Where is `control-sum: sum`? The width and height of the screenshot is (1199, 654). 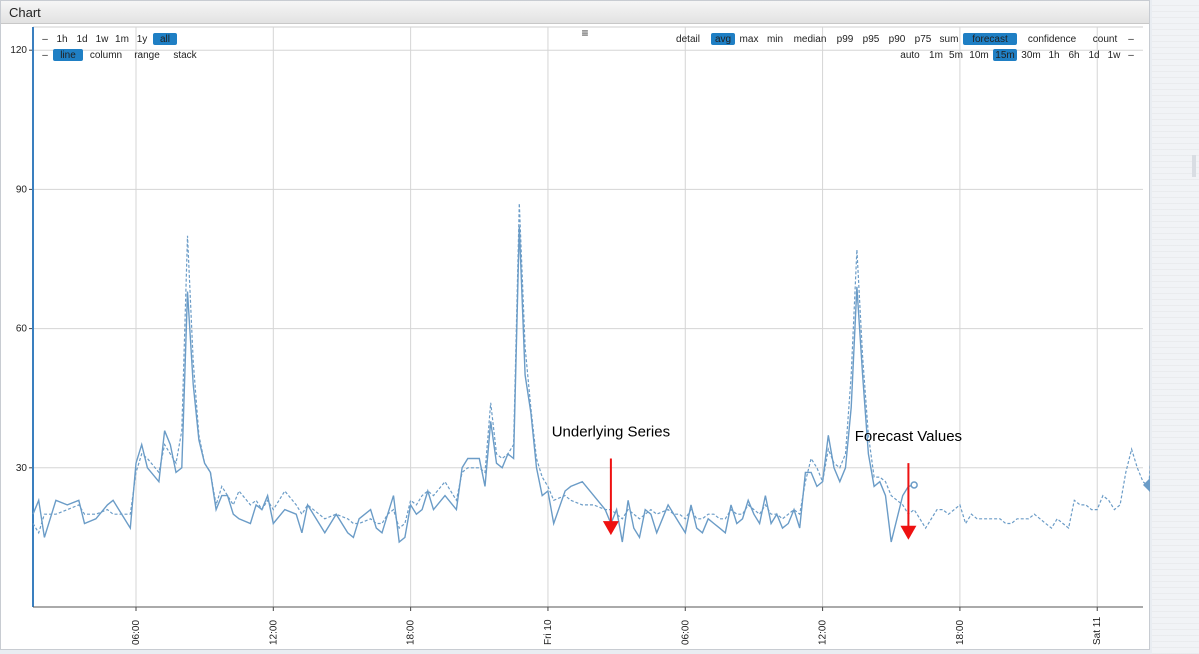
control-sum: sum is located at coordinates (949, 39).